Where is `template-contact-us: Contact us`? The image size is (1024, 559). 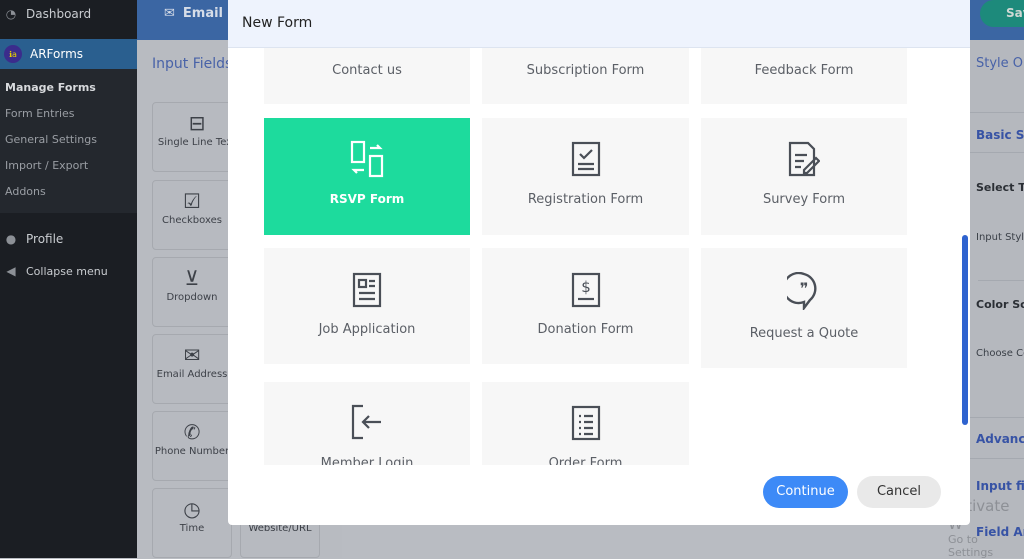
template-contact-us: Contact us is located at coordinates (367, 76).